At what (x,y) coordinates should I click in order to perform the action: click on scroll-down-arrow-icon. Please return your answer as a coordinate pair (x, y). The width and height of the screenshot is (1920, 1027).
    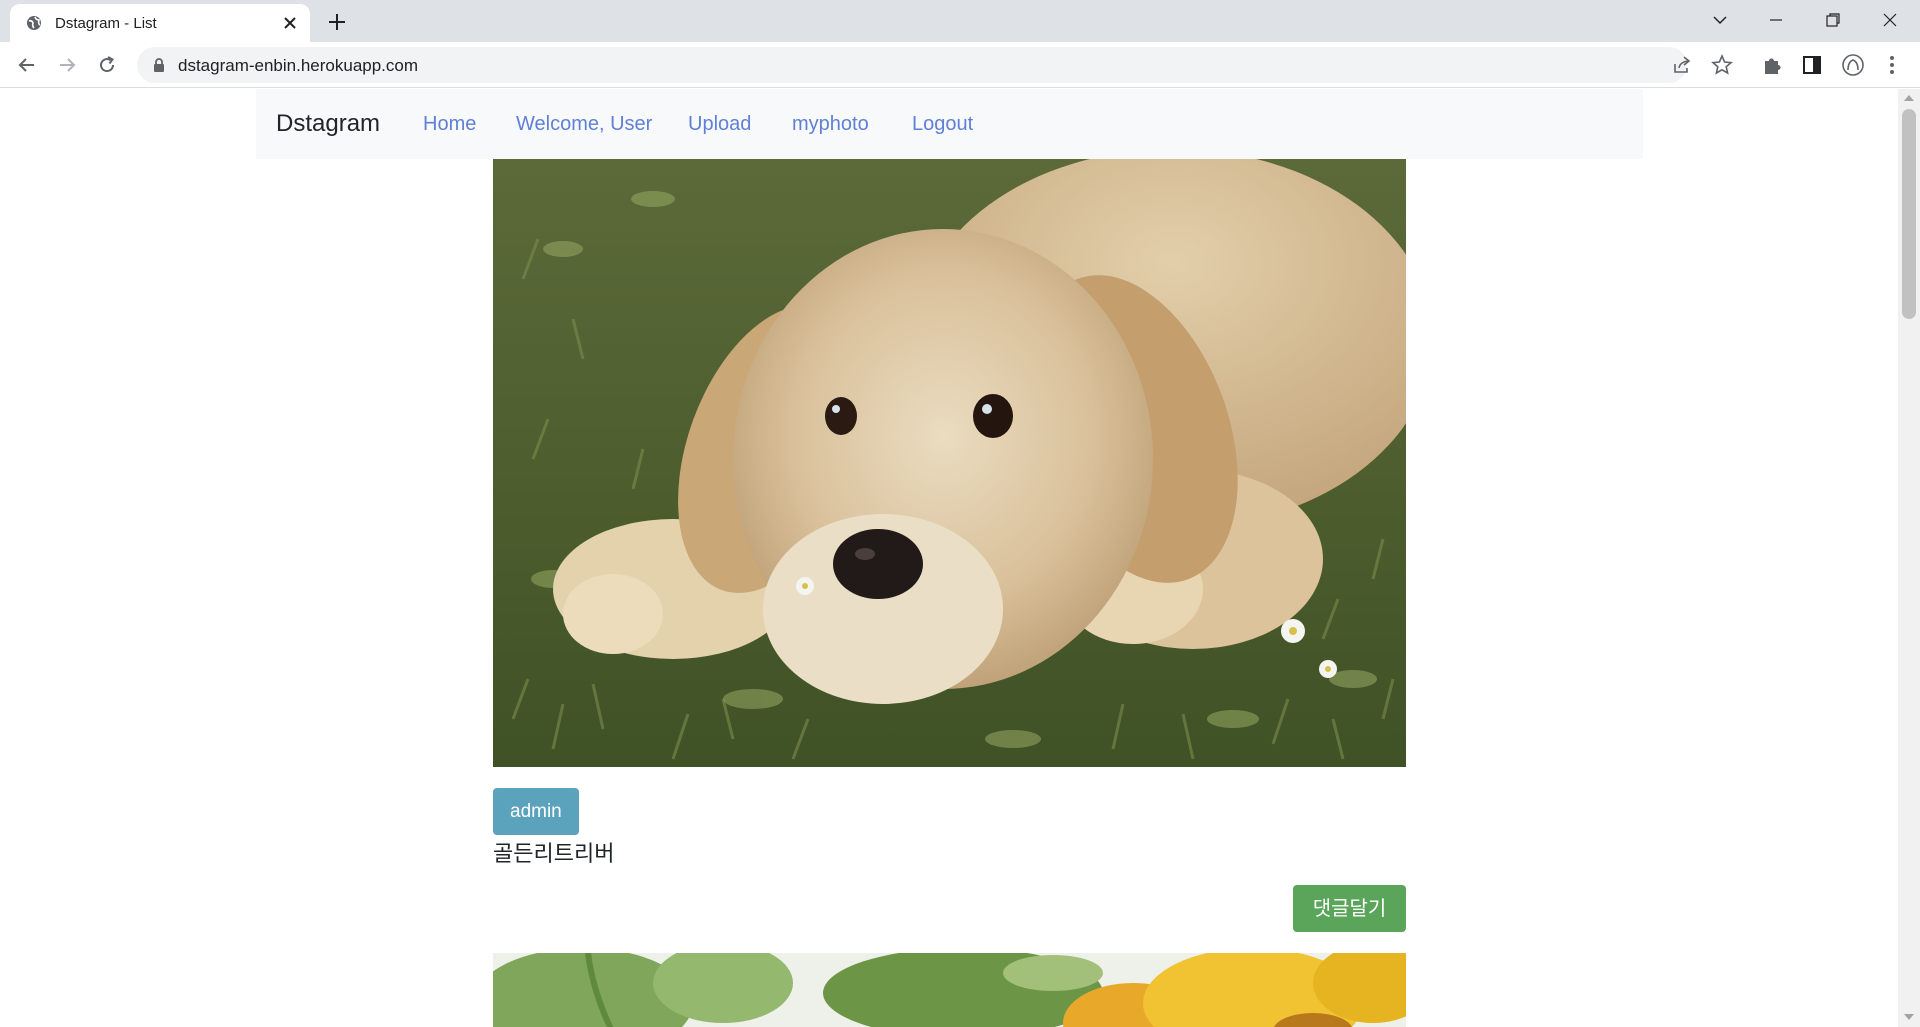
    Looking at the image, I should click on (1909, 1017).